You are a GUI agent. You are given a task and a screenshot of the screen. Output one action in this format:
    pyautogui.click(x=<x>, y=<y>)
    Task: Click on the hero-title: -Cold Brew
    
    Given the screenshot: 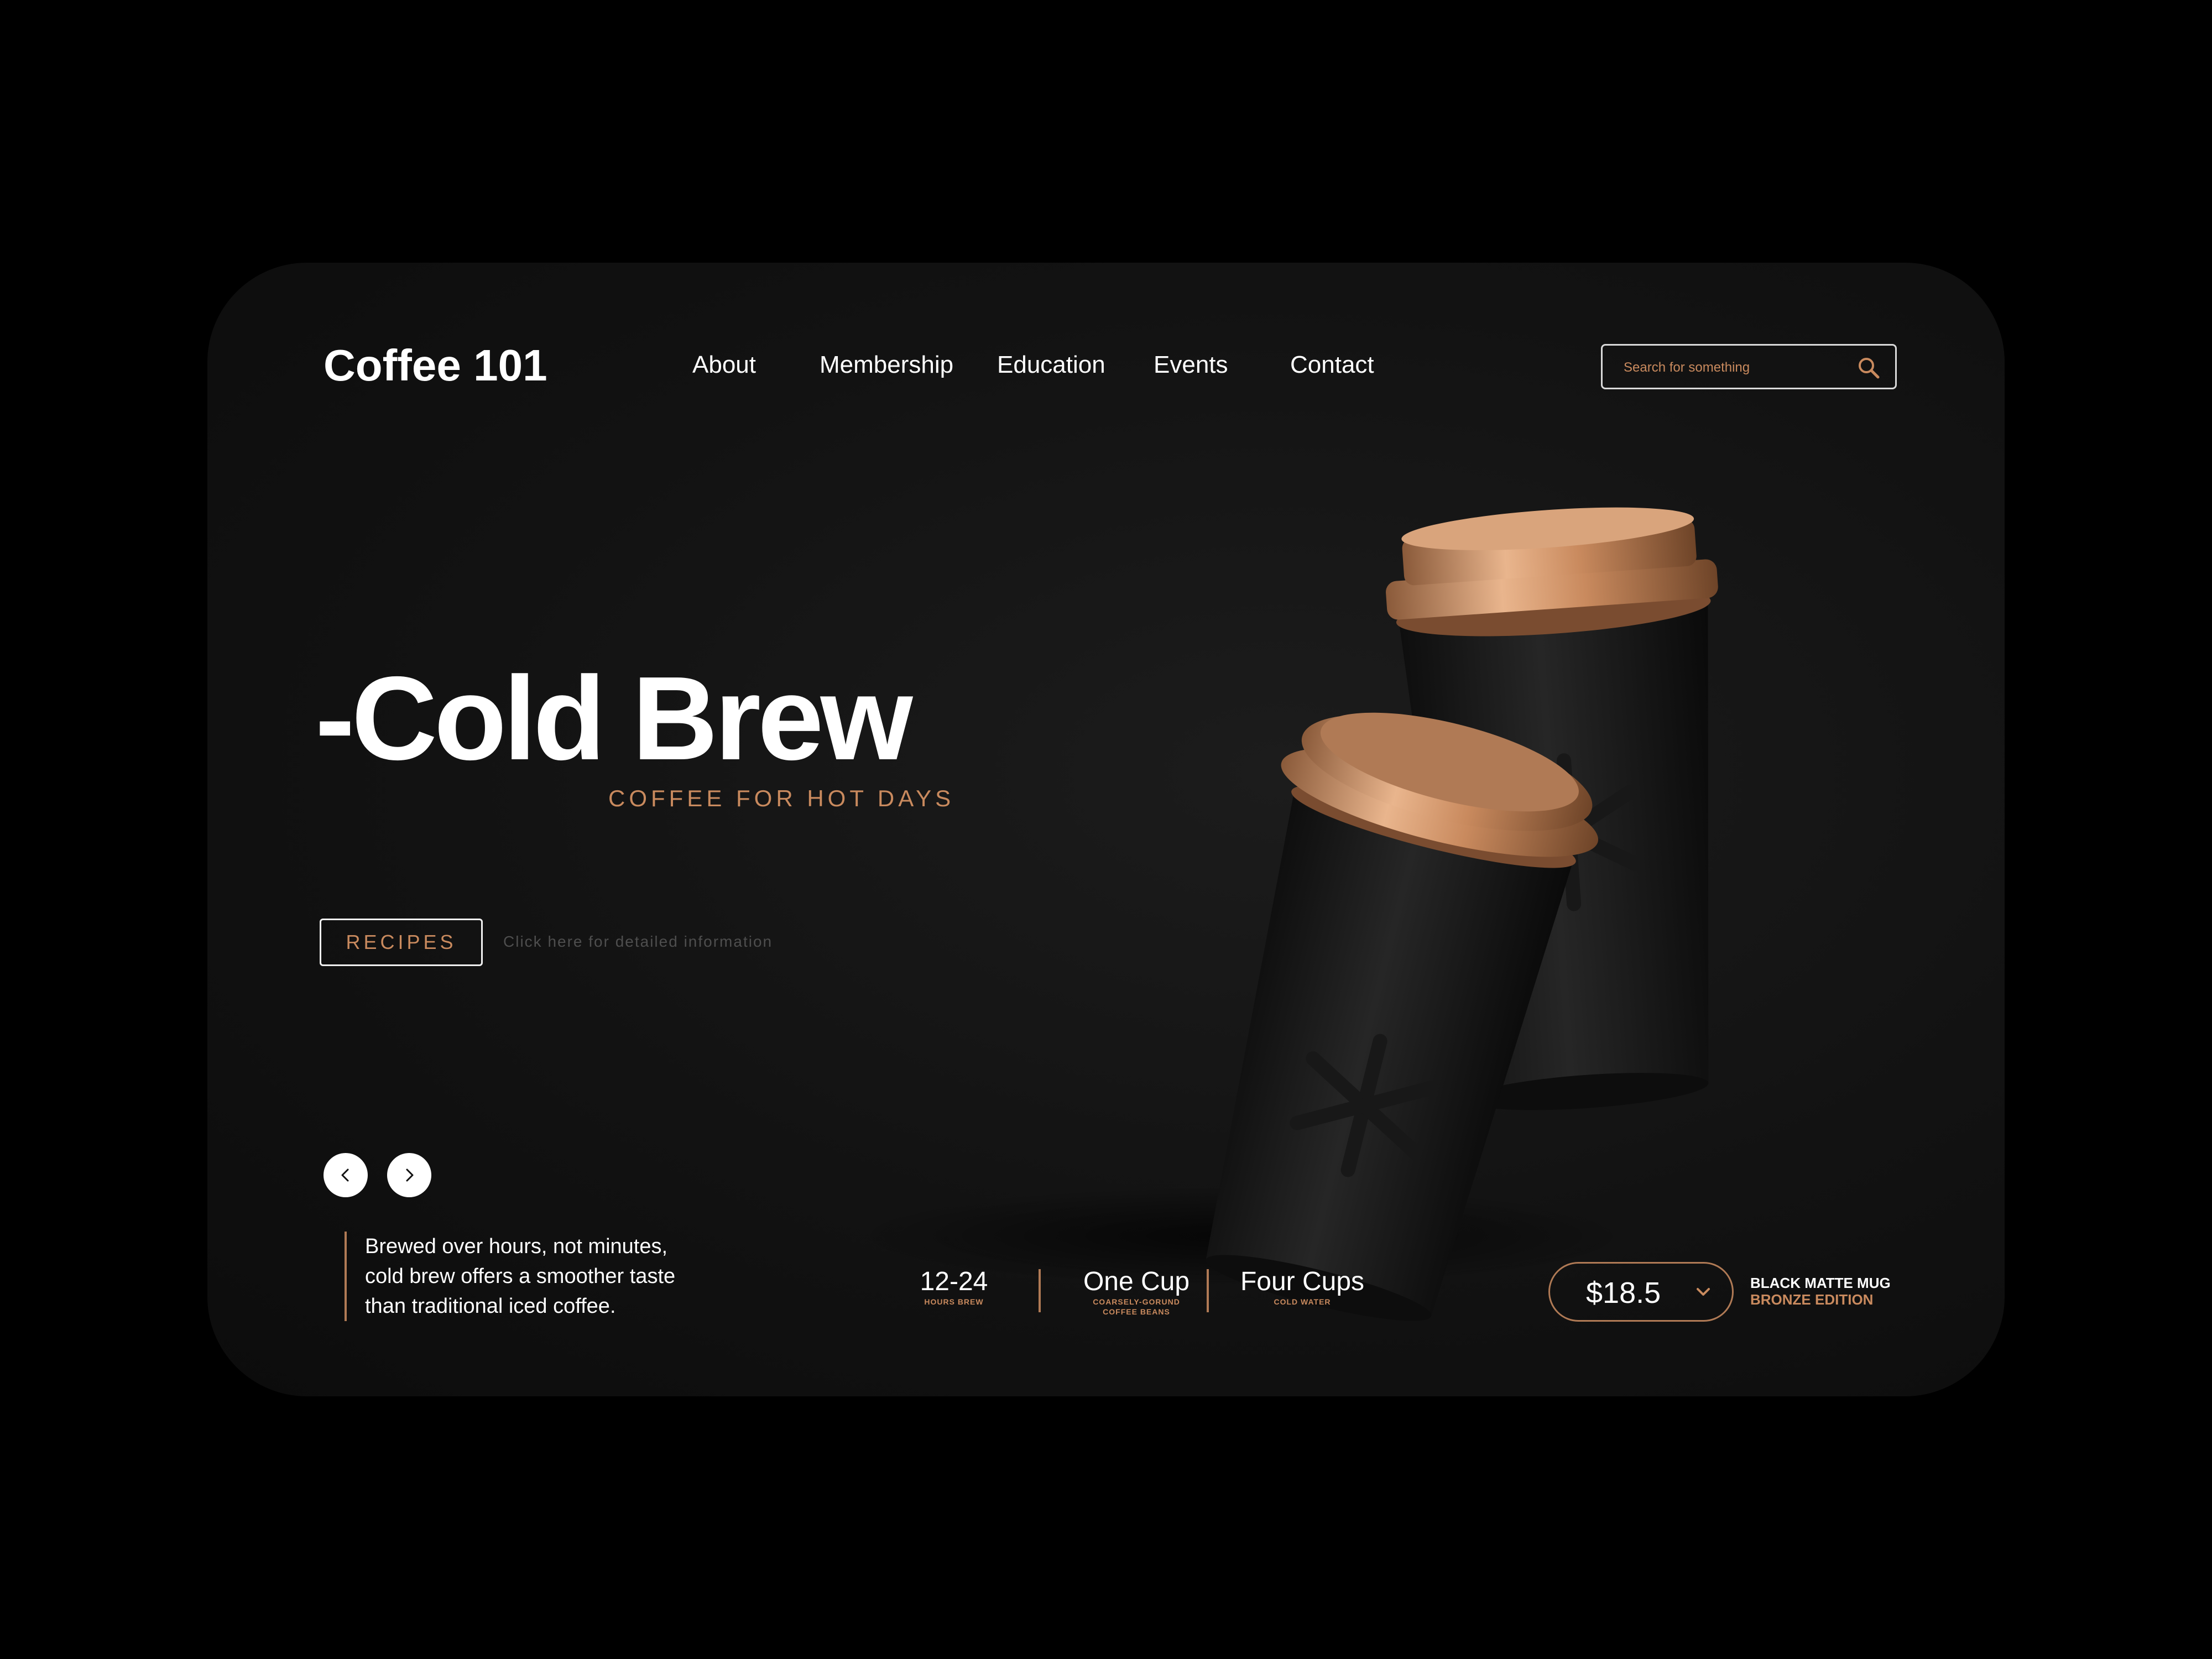 What is the action you would take?
    pyautogui.click(x=614, y=718)
    